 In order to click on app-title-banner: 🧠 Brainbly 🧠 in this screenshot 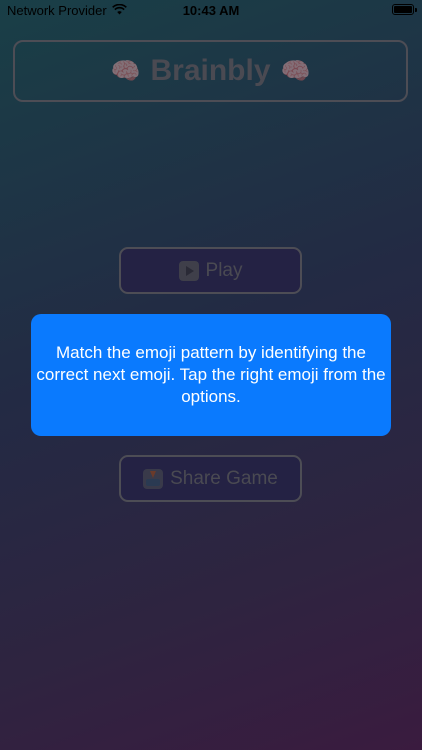, I will do `click(210, 71)`.